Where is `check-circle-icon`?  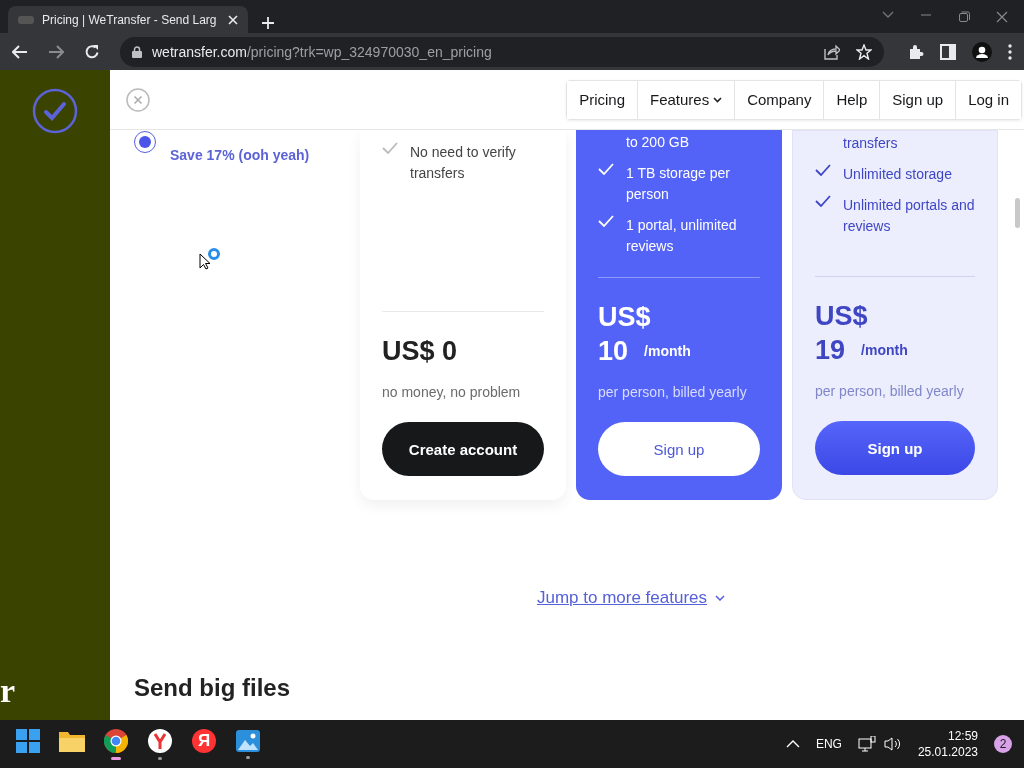
check-circle-icon is located at coordinates (55, 111).